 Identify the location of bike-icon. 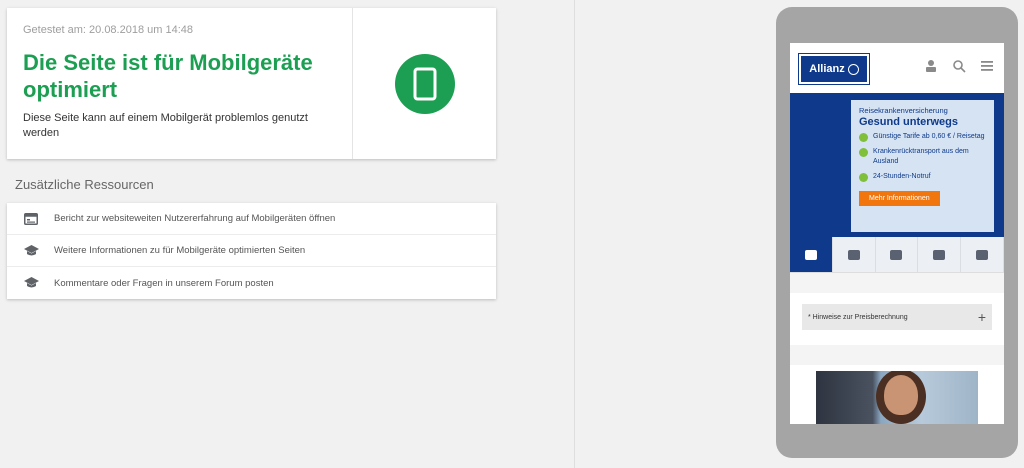
(853, 254).